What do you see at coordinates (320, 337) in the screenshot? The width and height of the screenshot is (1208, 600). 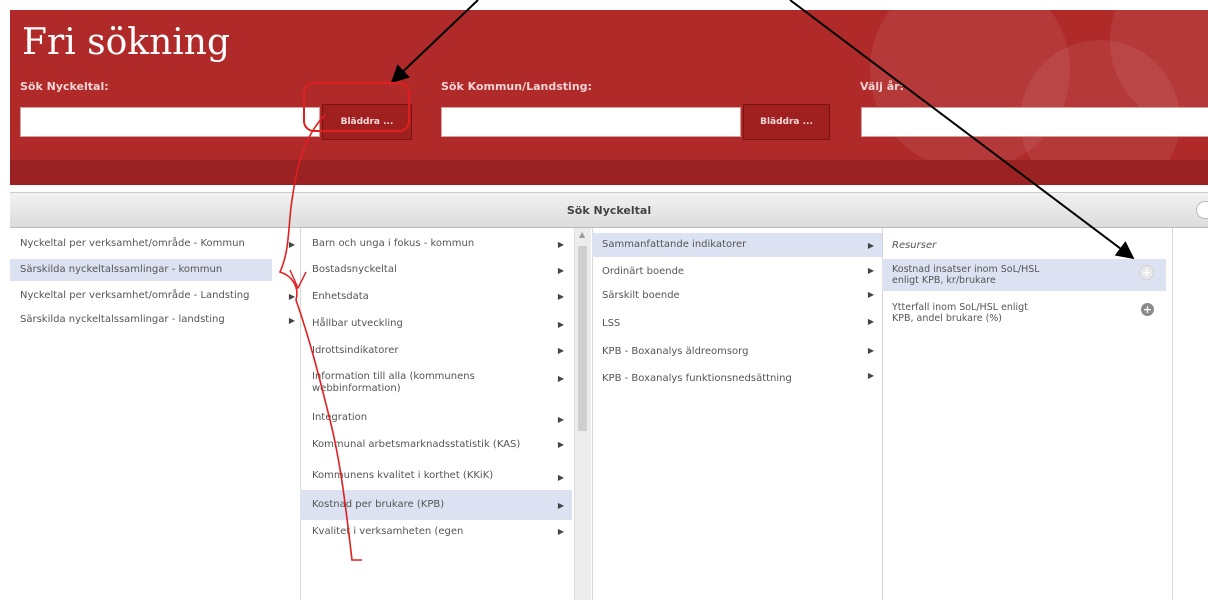 I see `annotation-path` at bounding box center [320, 337].